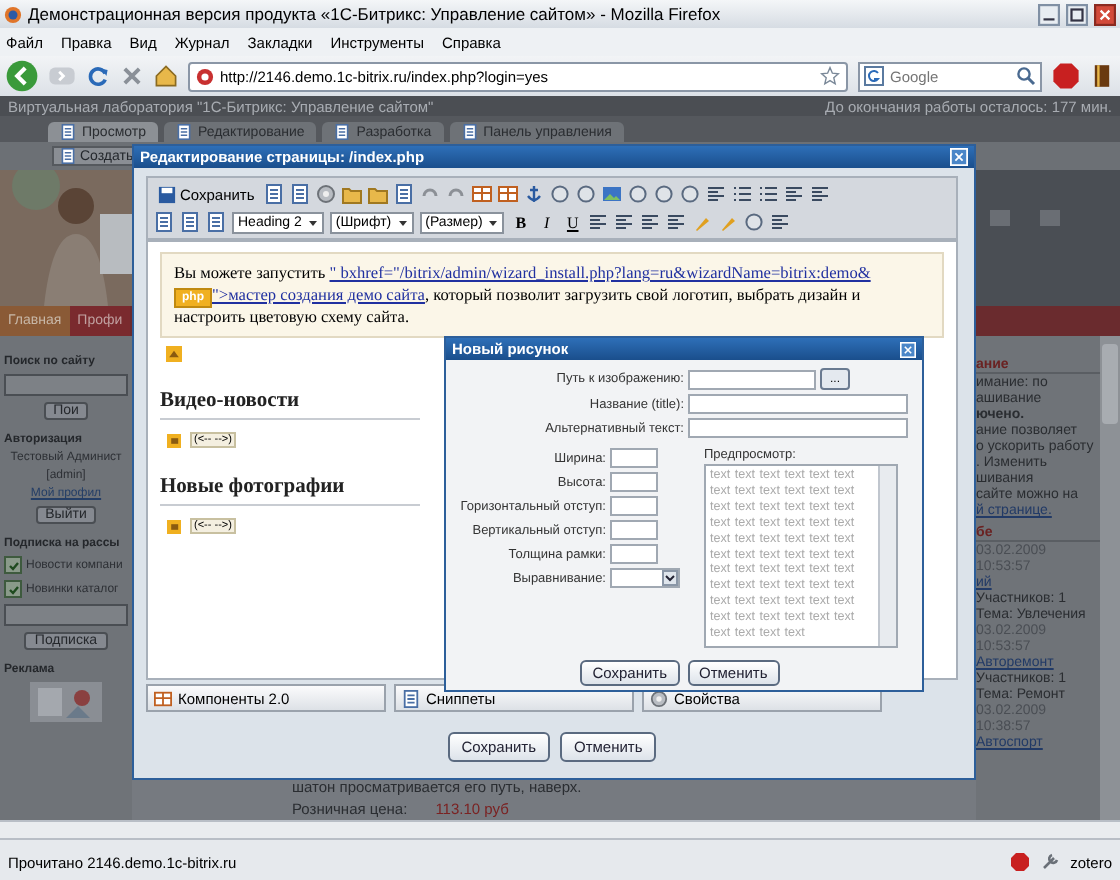 The height and width of the screenshot is (880, 1120). Describe the element at coordinates (560, 829) in the screenshot. I see `horizontal-scrollbar` at that location.